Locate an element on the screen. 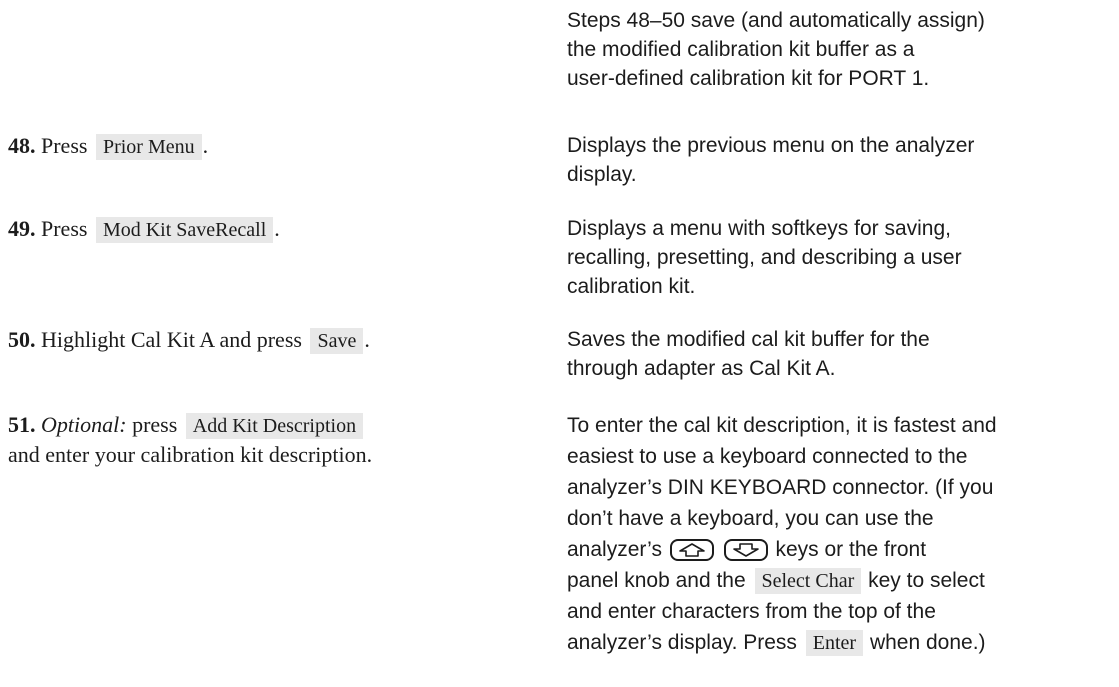 The width and height of the screenshot is (1119, 687). step-text: press is located at coordinates (155, 424).